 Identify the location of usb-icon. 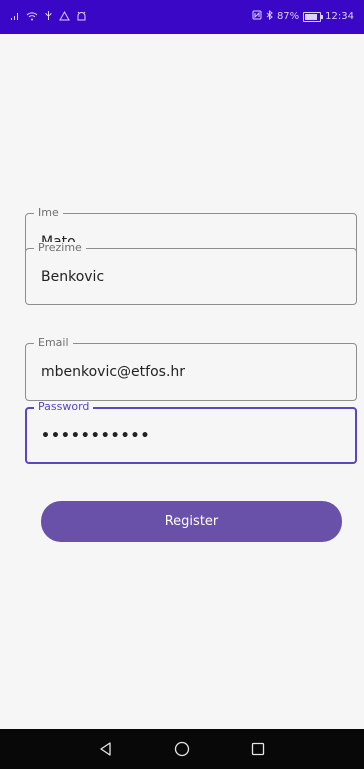
(48, 17).